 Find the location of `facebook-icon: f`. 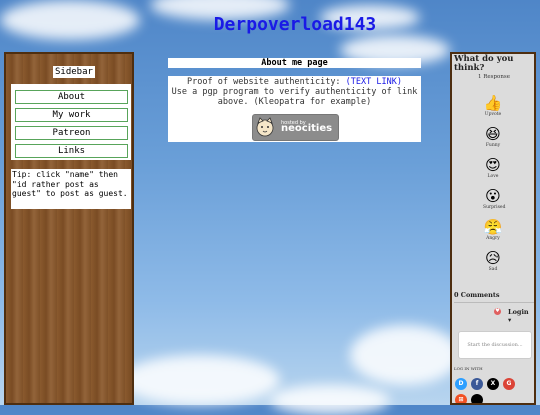

facebook-icon: f is located at coordinates (477, 384).